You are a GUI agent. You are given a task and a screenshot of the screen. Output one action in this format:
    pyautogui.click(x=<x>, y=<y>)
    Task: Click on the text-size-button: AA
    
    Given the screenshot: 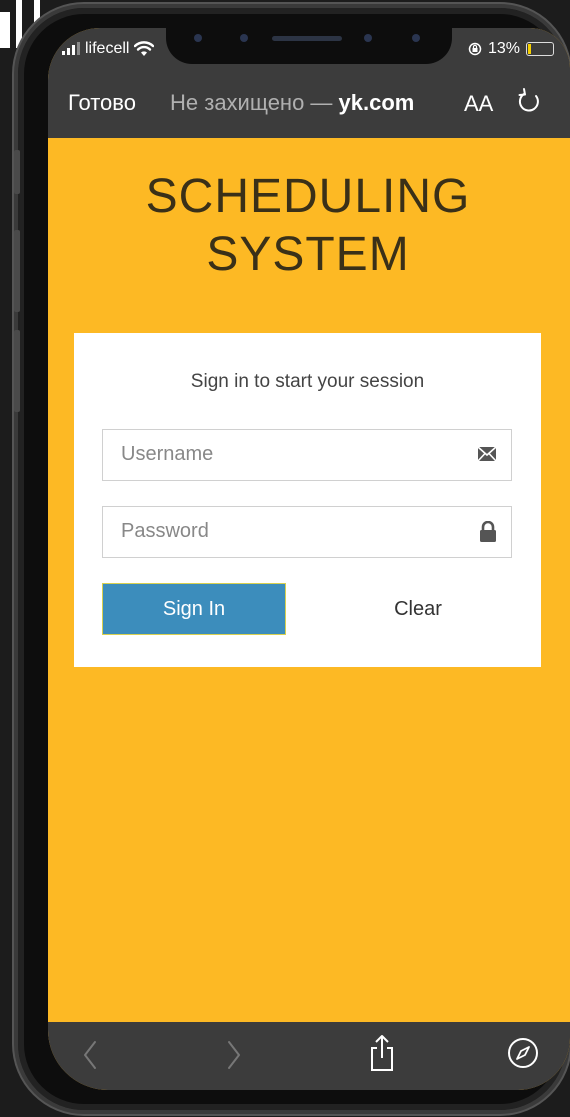 What is the action you would take?
    pyautogui.click(x=478, y=104)
    